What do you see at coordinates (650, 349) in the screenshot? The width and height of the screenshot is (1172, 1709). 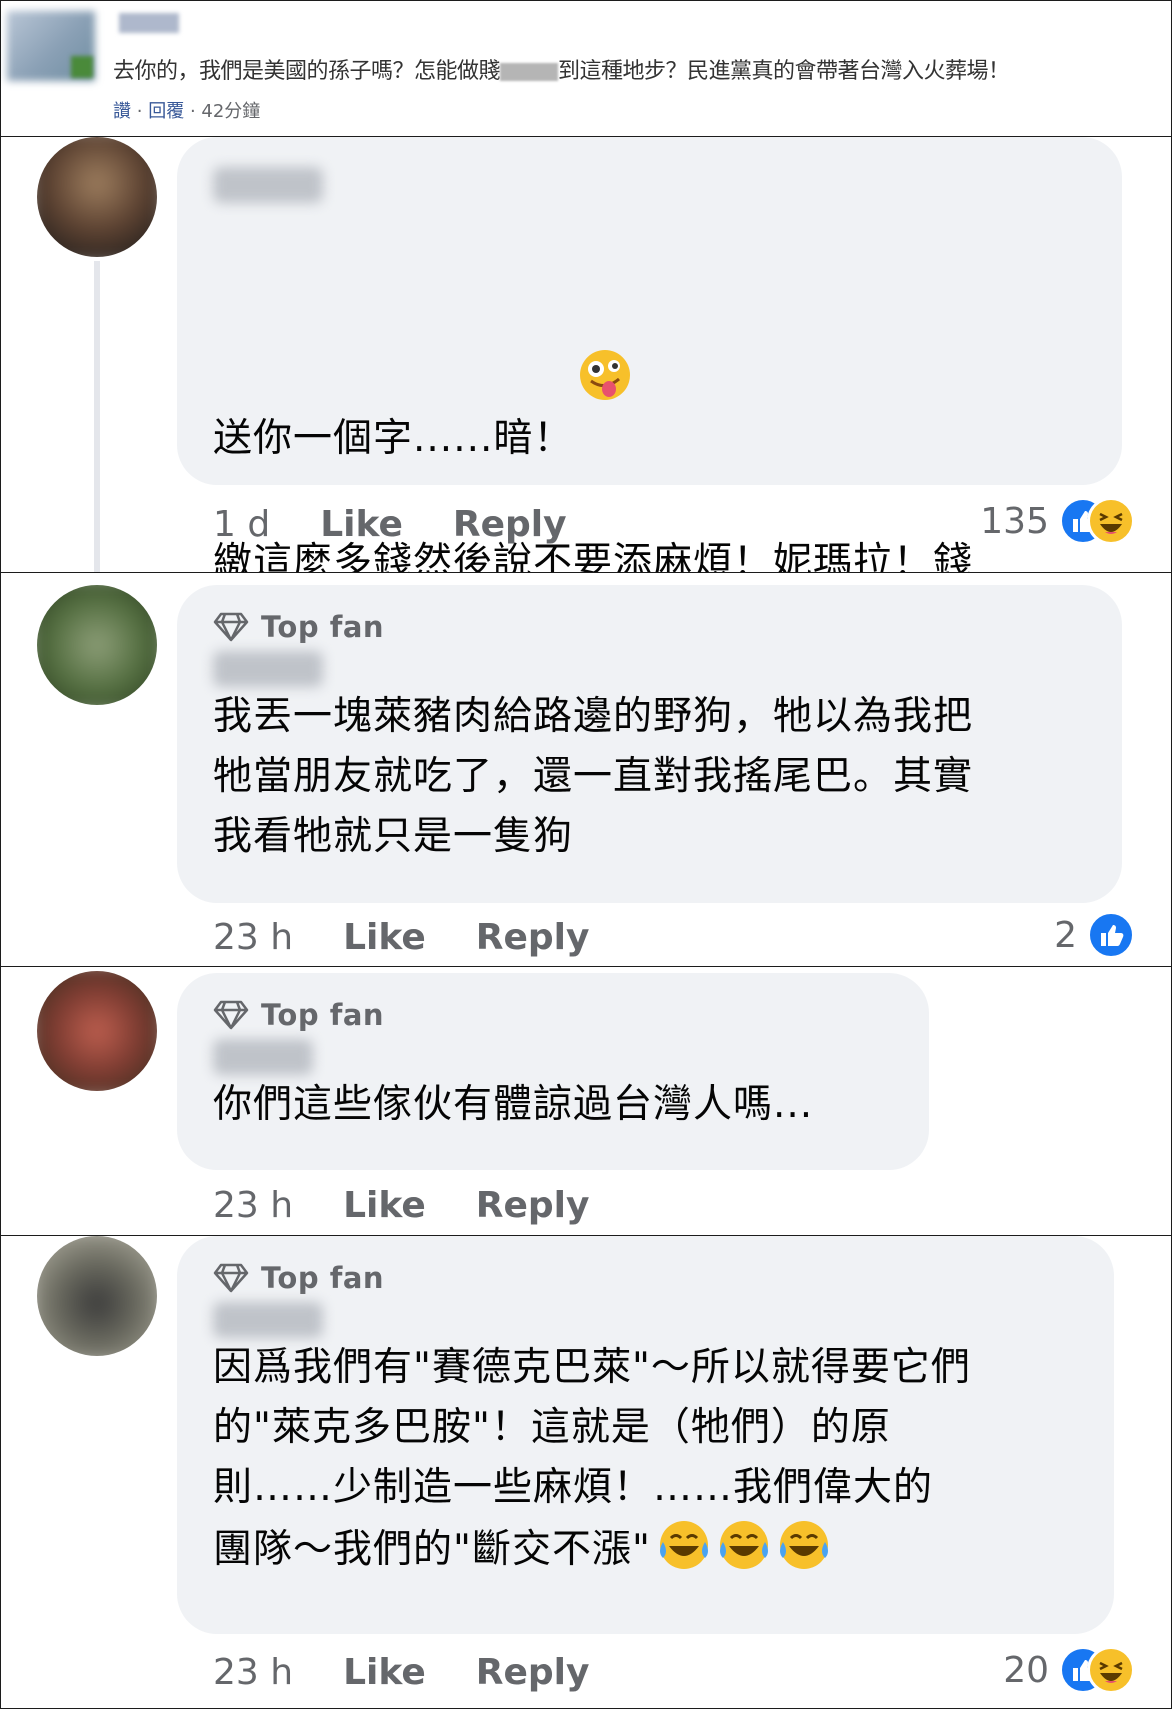 I see `comment-line: 送你一個字......暗！` at bounding box center [650, 349].